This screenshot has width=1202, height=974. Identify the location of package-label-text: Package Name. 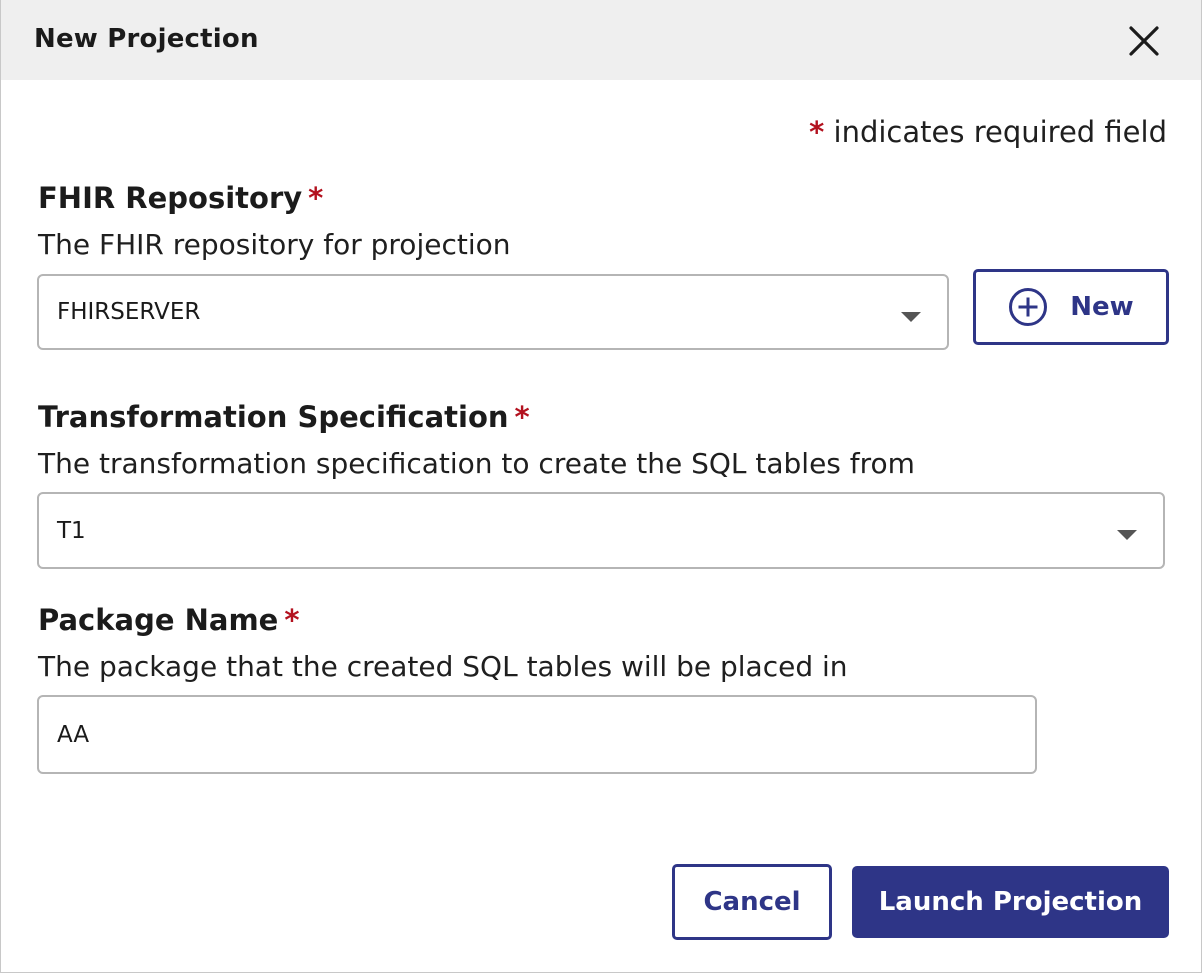
(158, 620).